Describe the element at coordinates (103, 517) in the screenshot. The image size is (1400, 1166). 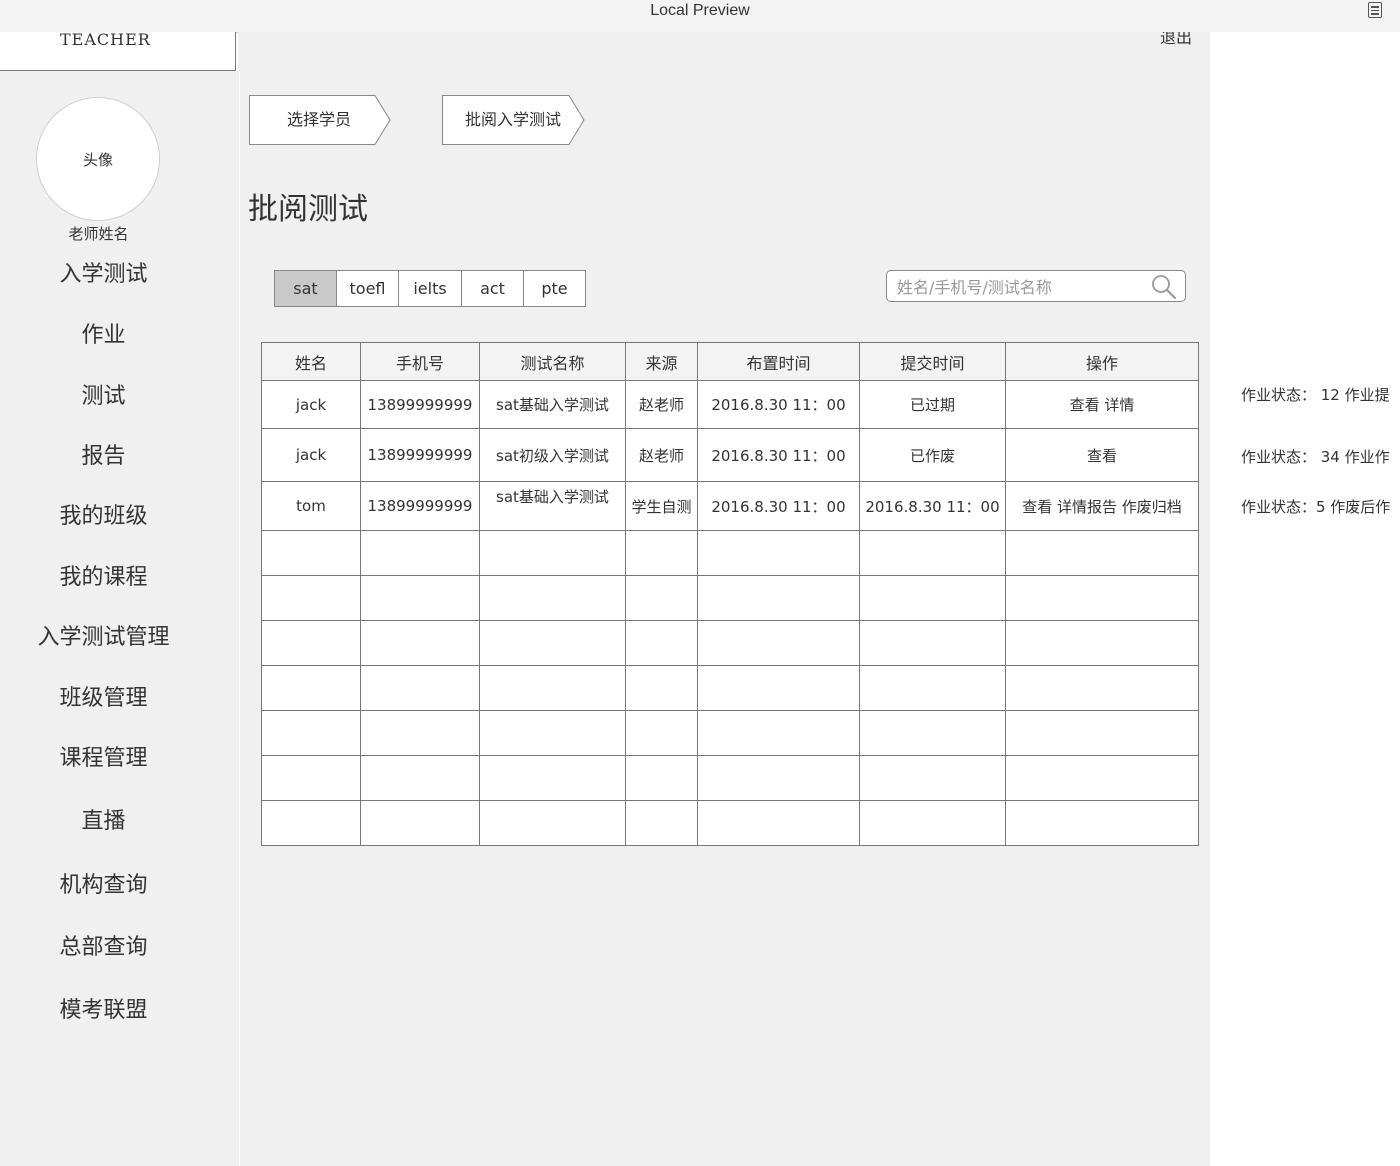
I see `sidebar-item-my-classes: 我的班级` at that location.